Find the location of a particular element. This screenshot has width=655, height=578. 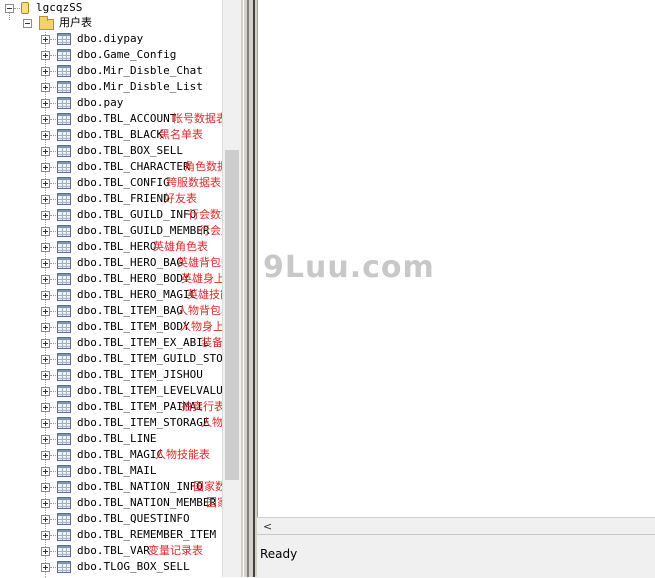

table-annotation: 拍卖行表 is located at coordinates (203, 406).